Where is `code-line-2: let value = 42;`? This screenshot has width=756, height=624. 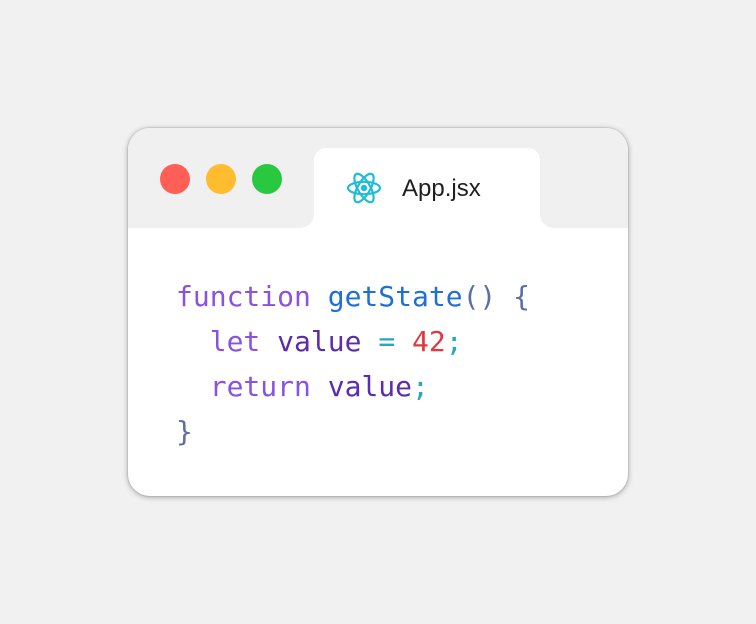 code-line-2: let value = 42; is located at coordinates (353, 341).